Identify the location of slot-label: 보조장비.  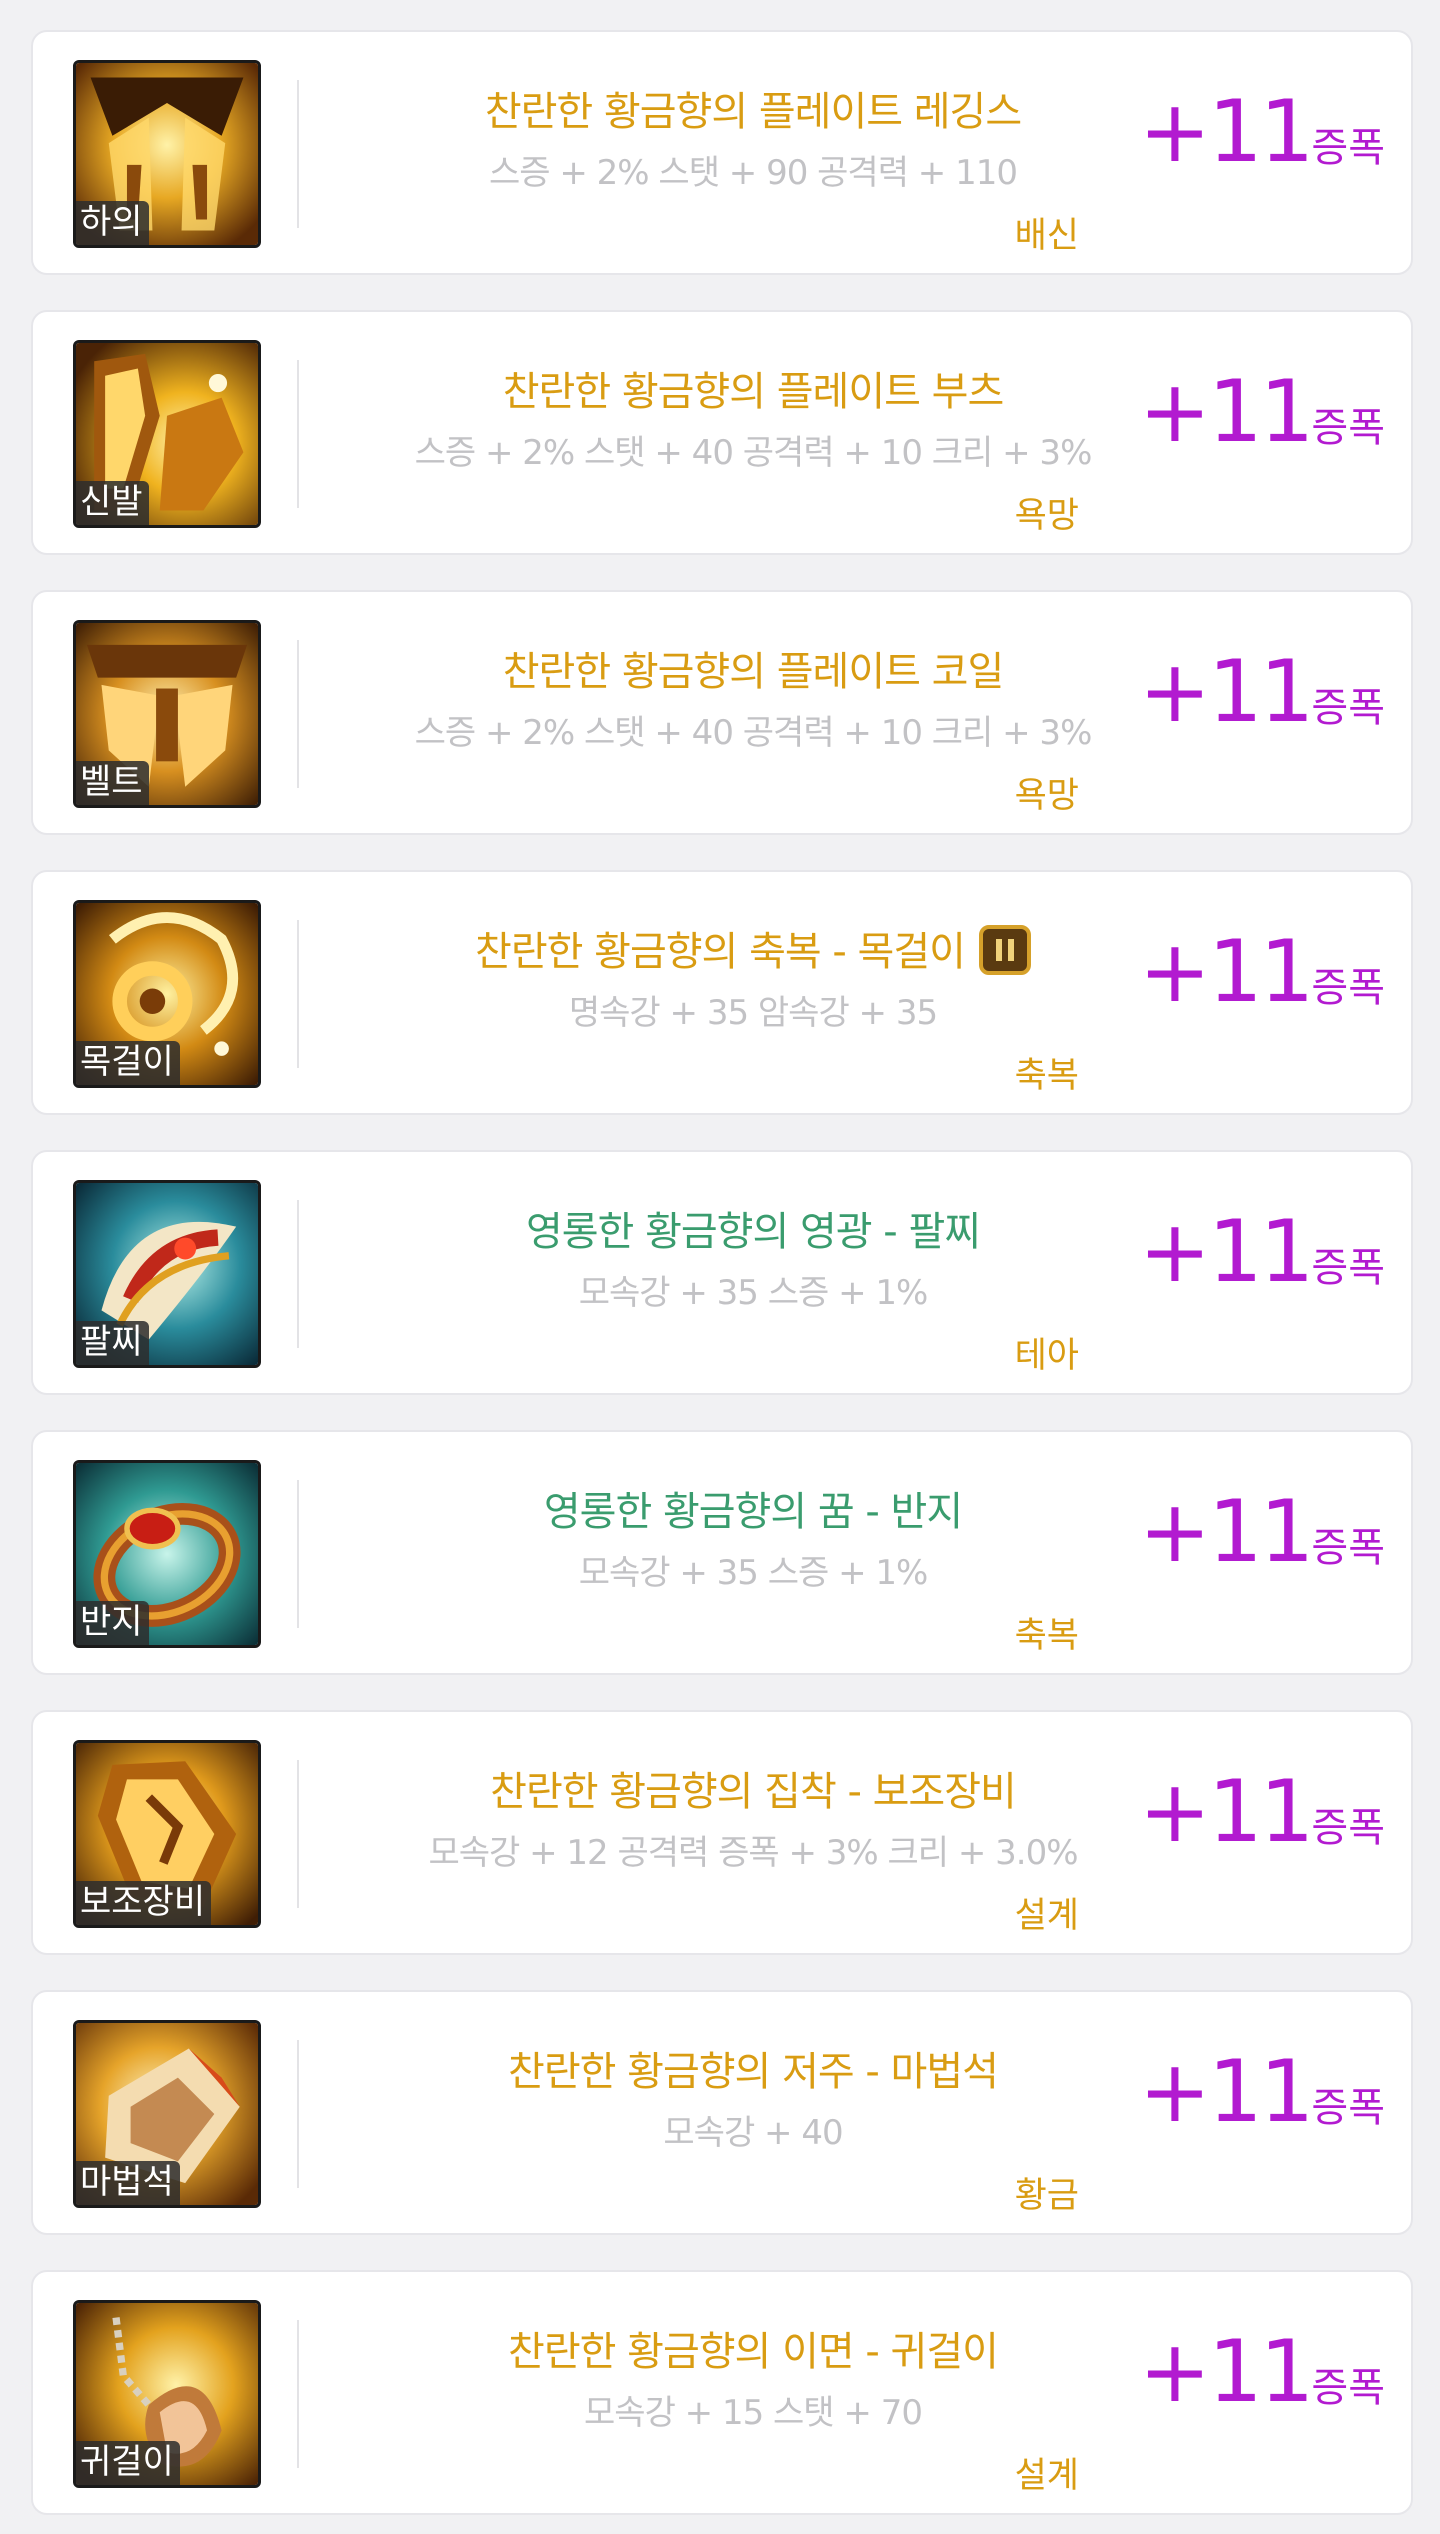
(144, 1903).